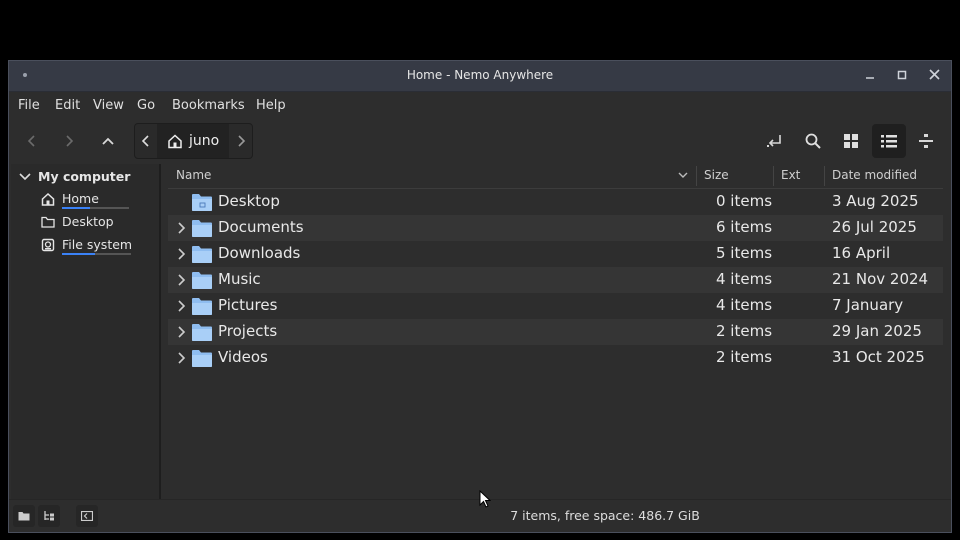  What do you see at coordinates (208, 105) in the screenshot?
I see `menu-bookmarks: Bookmarks` at bounding box center [208, 105].